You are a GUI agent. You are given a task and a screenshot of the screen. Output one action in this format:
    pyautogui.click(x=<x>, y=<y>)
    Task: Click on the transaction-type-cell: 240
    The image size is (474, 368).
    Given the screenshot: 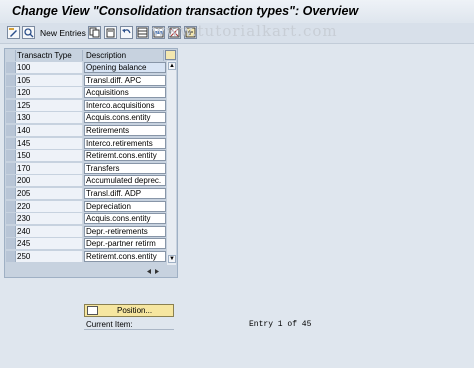 What is the action you would take?
    pyautogui.click(x=49, y=231)
    